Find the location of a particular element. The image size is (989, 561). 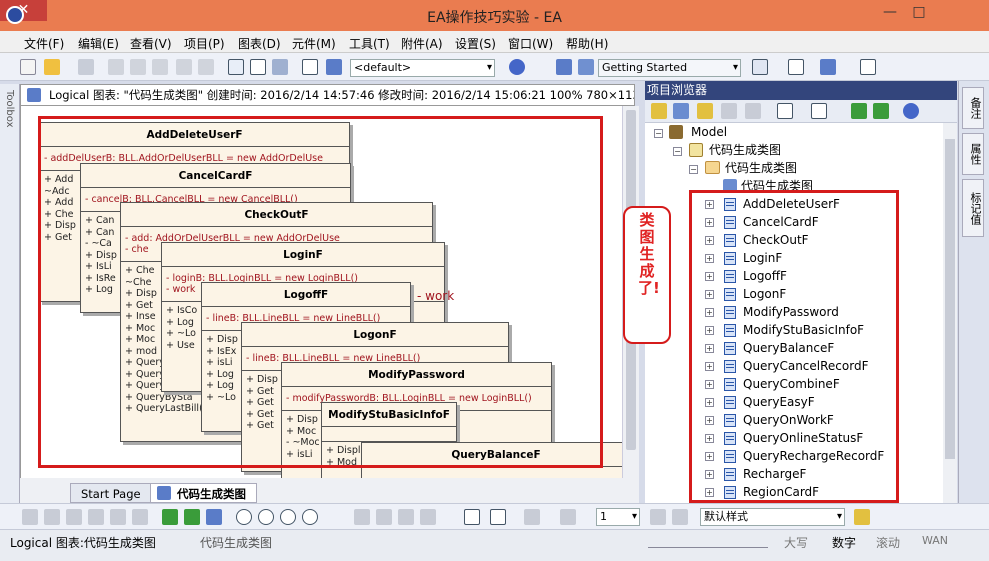

copy-icon is located at coordinates (138, 67).